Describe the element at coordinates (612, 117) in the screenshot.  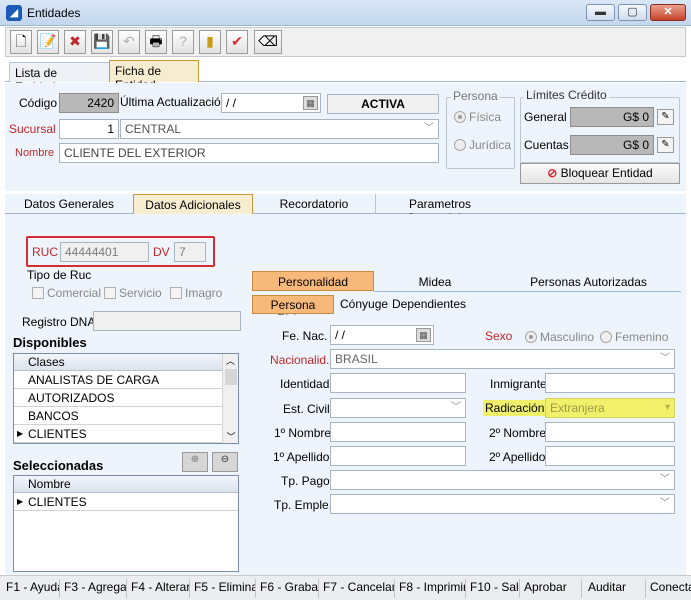
I see `general-credit-field: G$ 0` at that location.